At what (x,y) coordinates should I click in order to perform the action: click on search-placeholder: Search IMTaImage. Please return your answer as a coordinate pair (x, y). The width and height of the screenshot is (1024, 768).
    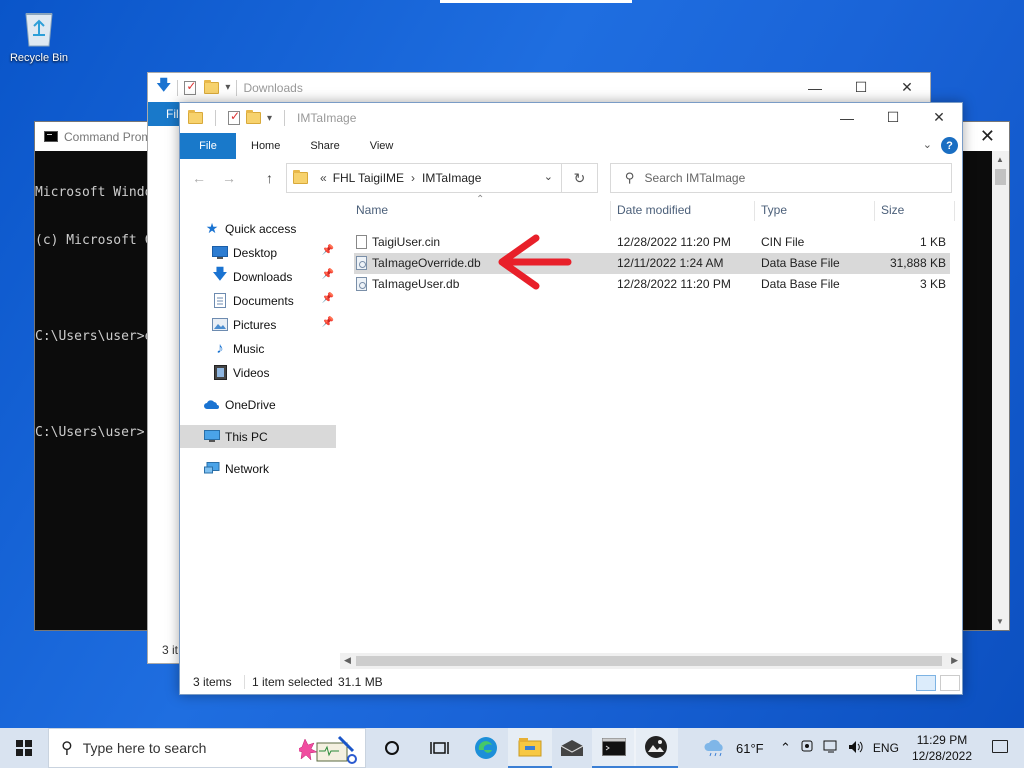
    Looking at the image, I should click on (695, 178).